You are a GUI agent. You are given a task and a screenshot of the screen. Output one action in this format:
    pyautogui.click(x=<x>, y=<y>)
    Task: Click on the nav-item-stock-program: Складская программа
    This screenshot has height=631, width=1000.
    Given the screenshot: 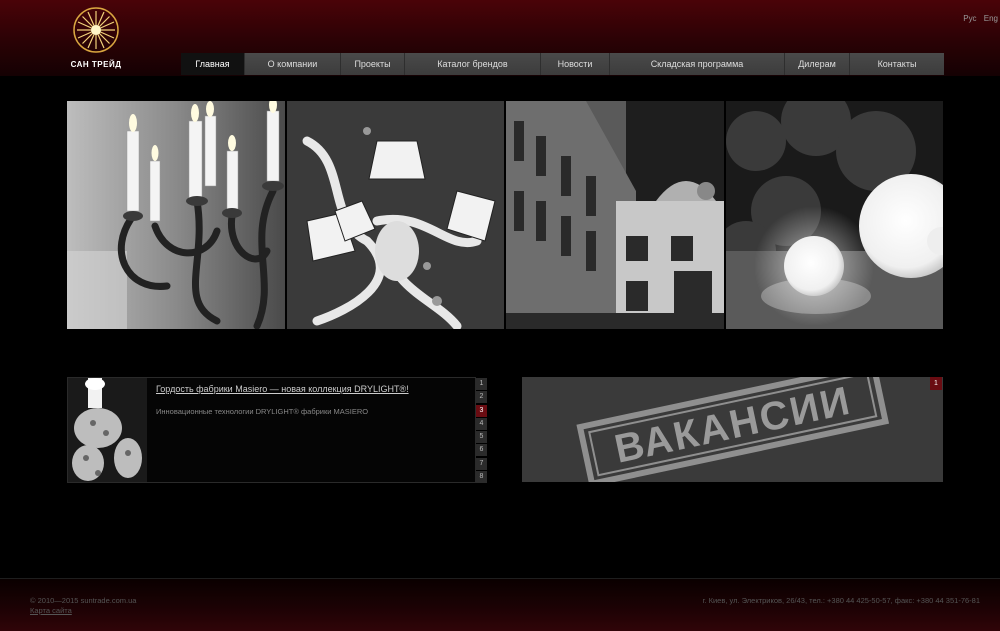 What is the action you would take?
    pyautogui.click(x=697, y=64)
    